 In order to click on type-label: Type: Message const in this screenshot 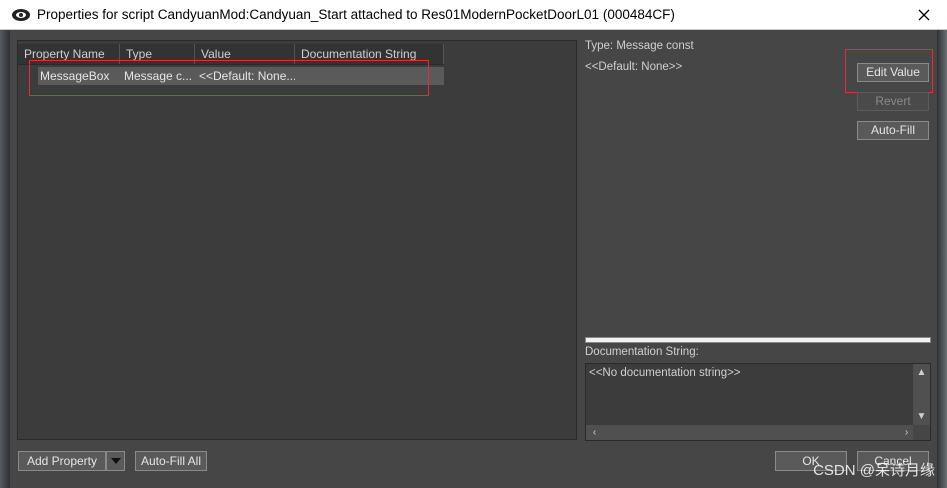, I will do `click(639, 46)`.